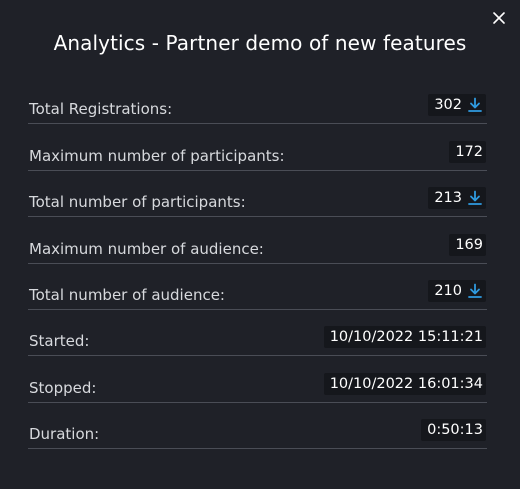 This screenshot has width=520, height=489. What do you see at coordinates (64, 434) in the screenshot?
I see `stat-label: Duration:` at bounding box center [64, 434].